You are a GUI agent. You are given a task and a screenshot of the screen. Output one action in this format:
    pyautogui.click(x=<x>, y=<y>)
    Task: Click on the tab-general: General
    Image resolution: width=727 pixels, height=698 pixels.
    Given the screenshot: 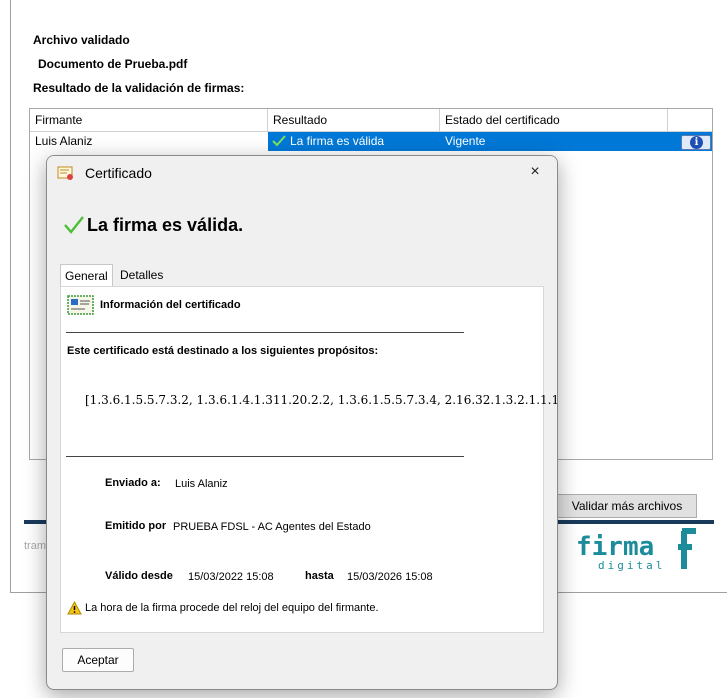 What is the action you would take?
    pyautogui.click(x=86, y=275)
    